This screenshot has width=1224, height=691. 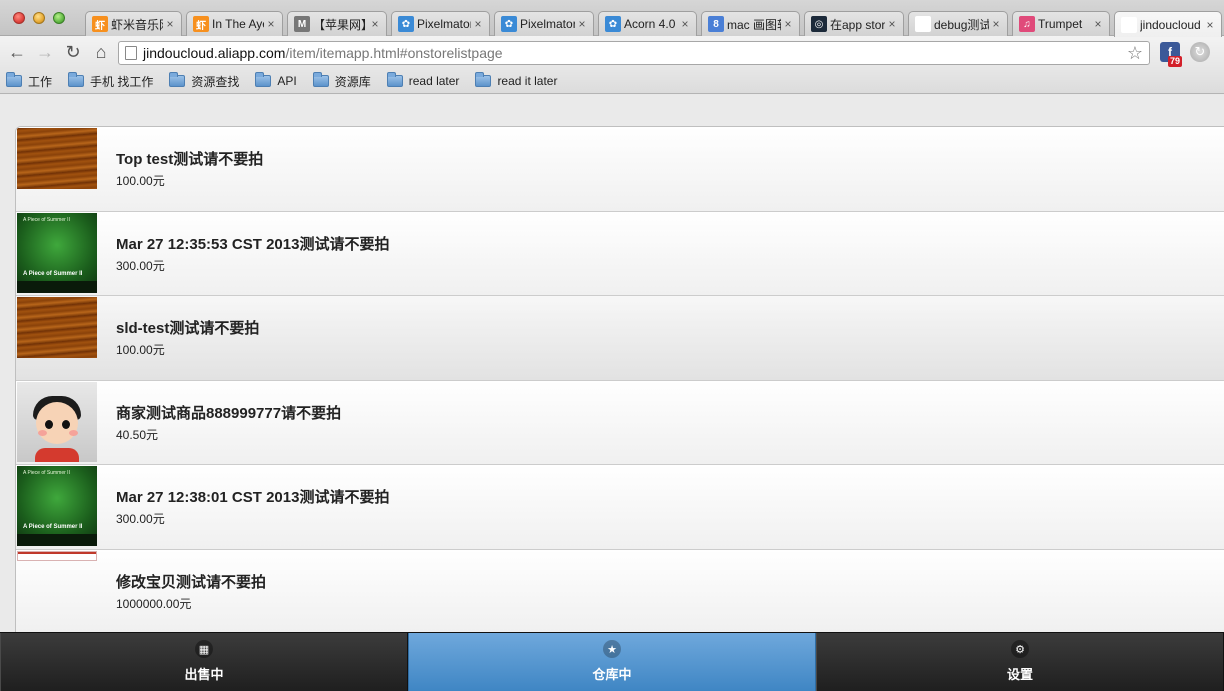 I want to click on nav-tab-label: 设置, so click(x=1019, y=674).